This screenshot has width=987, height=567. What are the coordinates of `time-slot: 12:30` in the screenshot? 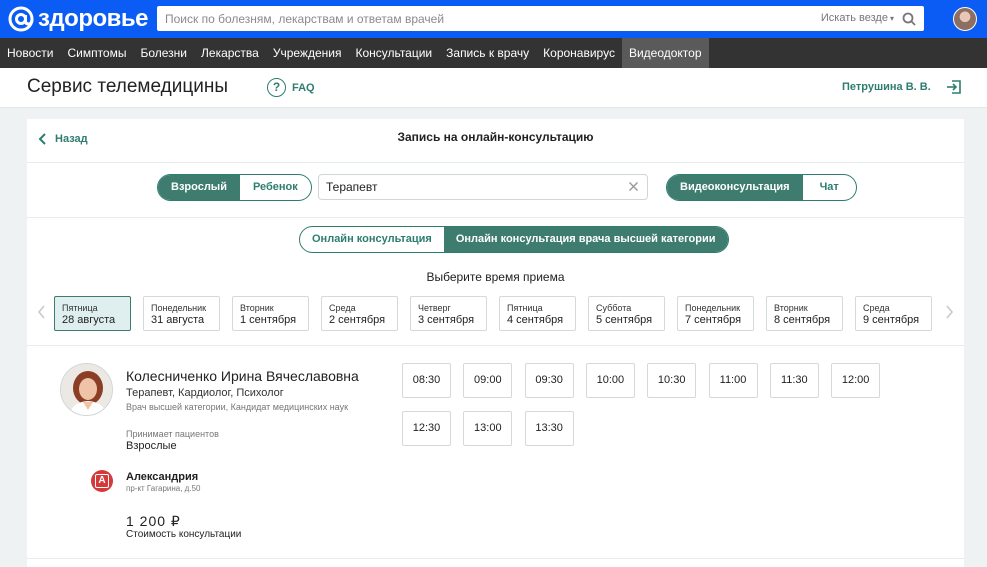 It's located at (426, 428).